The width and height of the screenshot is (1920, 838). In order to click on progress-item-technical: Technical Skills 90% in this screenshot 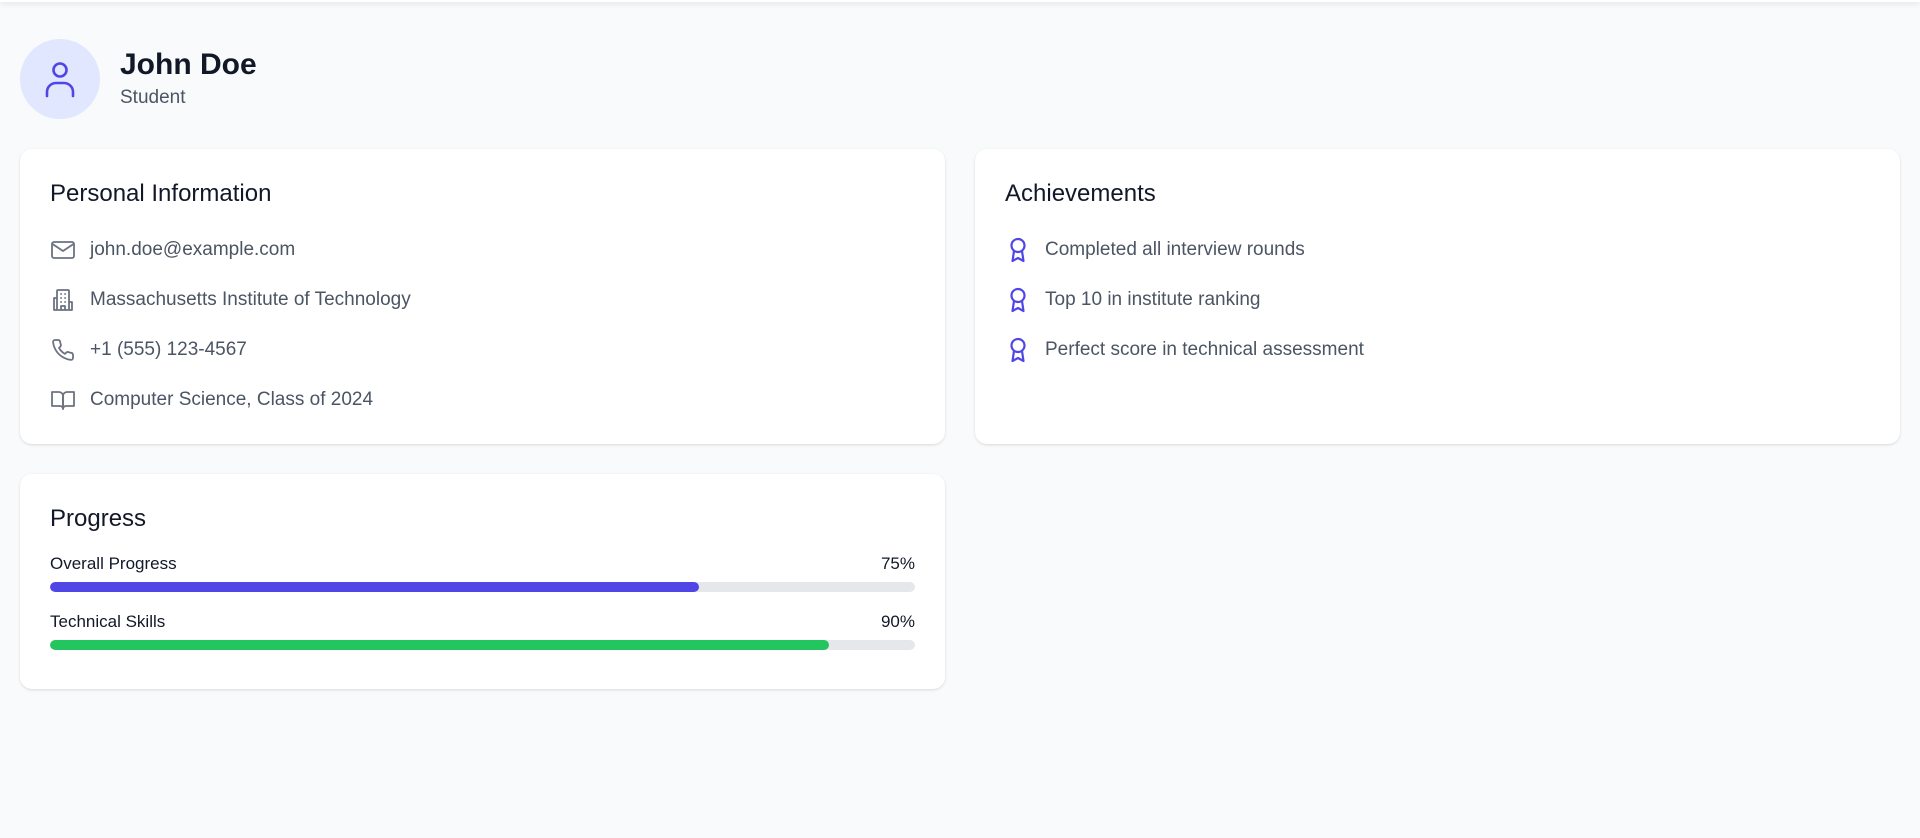, I will do `click(482, 631)`.